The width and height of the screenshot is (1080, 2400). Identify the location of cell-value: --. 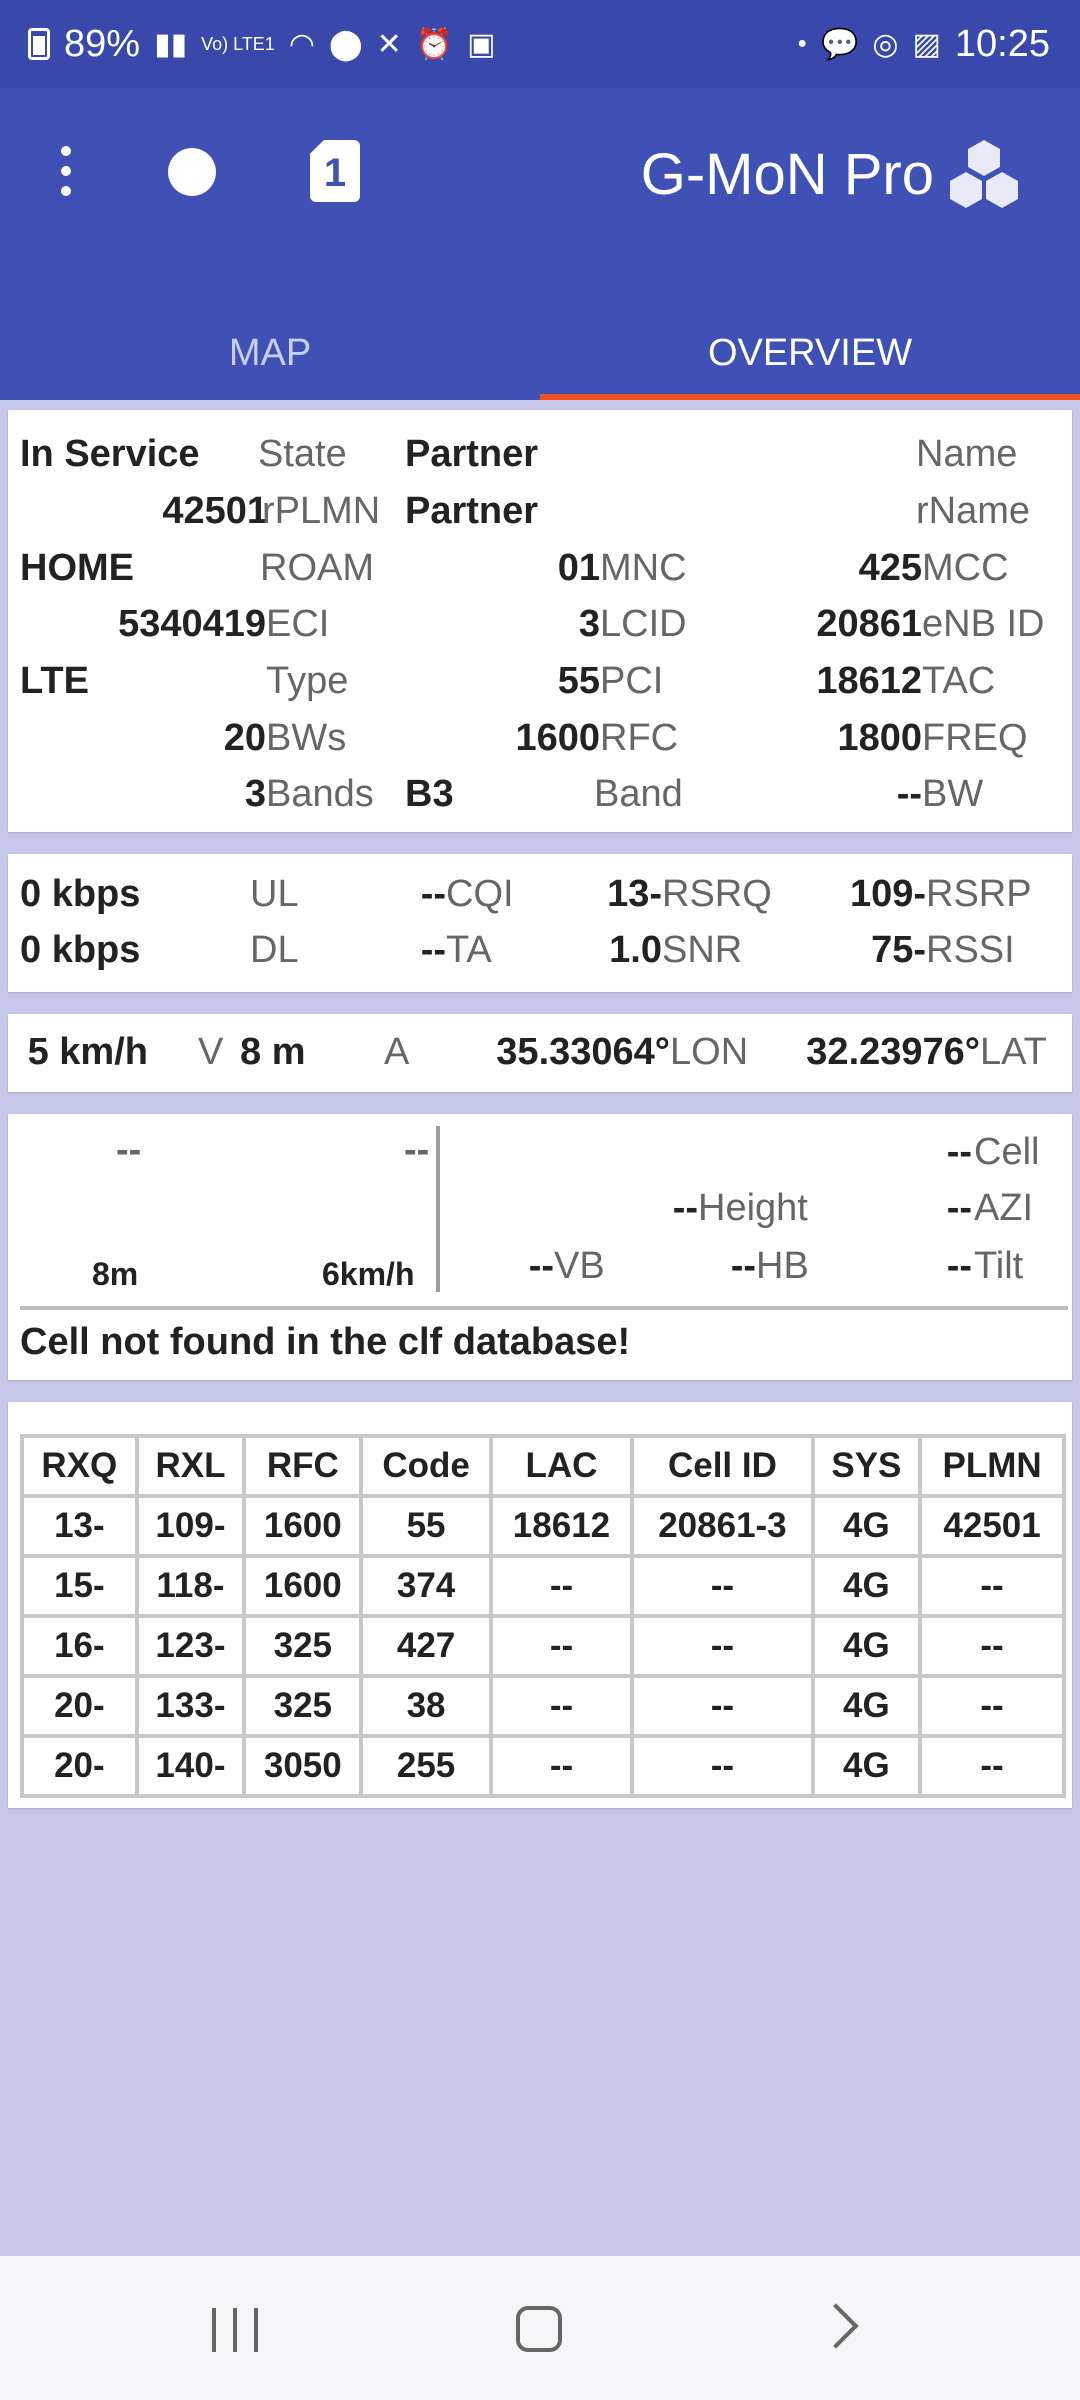
(959, 1152).